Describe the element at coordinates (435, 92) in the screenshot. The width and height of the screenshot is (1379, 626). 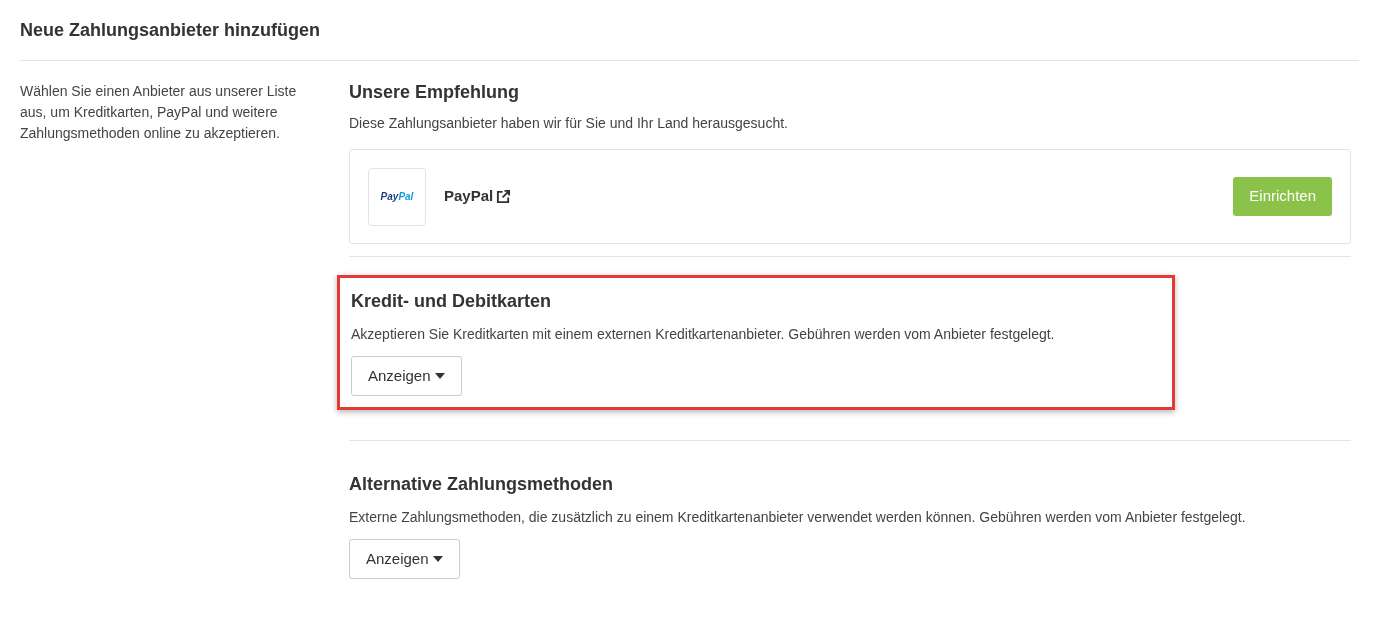
I see `section-title: Unsere Empfehlung` at that location.